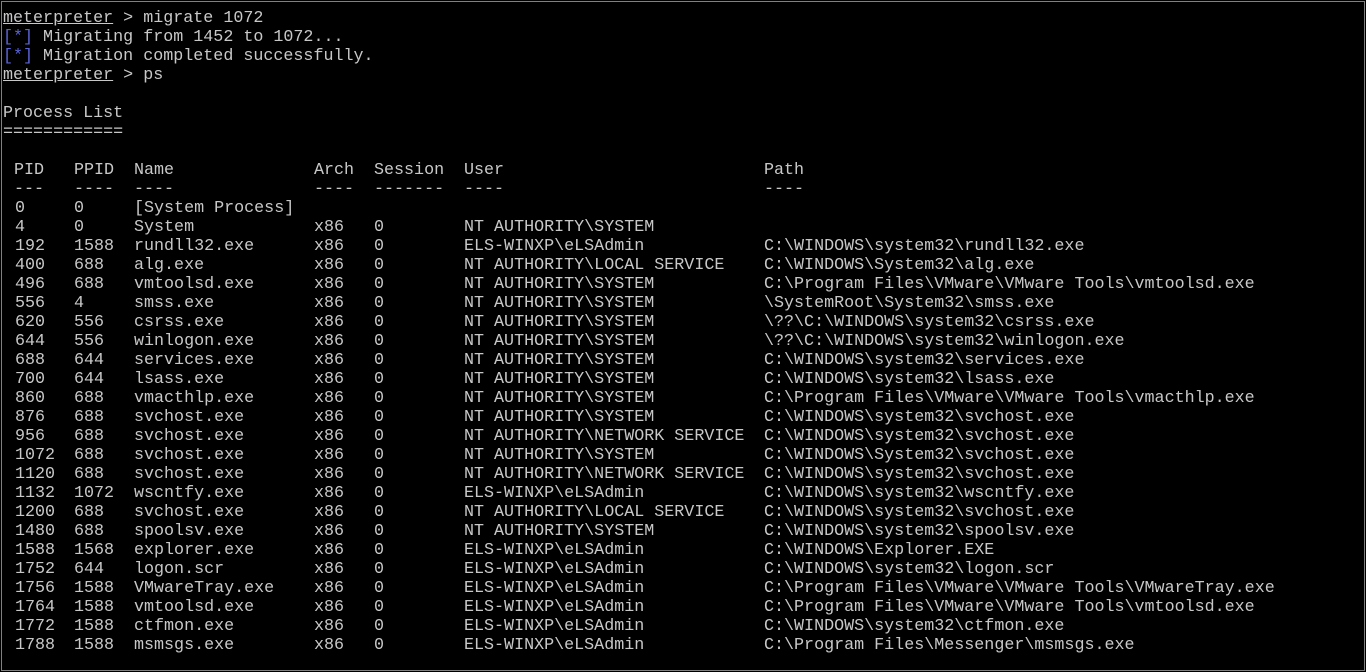 This screenshot has width=1366, height=672. Describe the element at coordinates (214, 208) in the screenshot. I see `cell-name: [System Process]` at that location.